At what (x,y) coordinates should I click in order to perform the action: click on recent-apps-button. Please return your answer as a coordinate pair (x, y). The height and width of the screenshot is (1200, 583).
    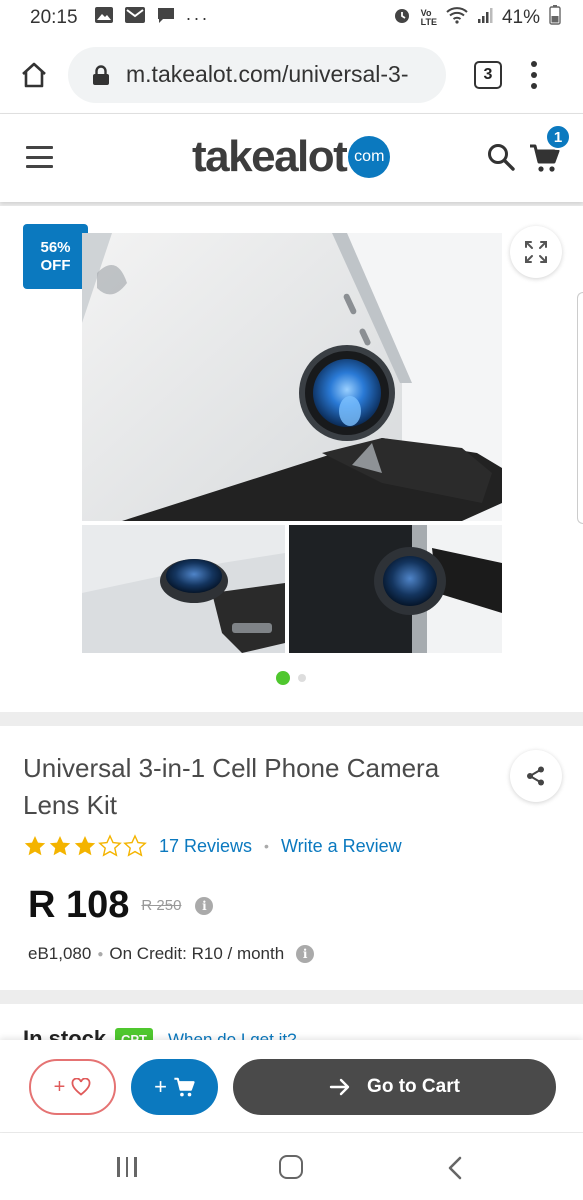
    Looking at the image, I should click on (127, 1167).